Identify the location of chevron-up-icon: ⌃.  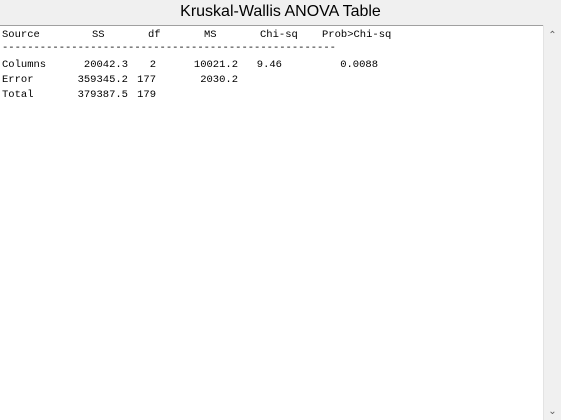
(552, 35).